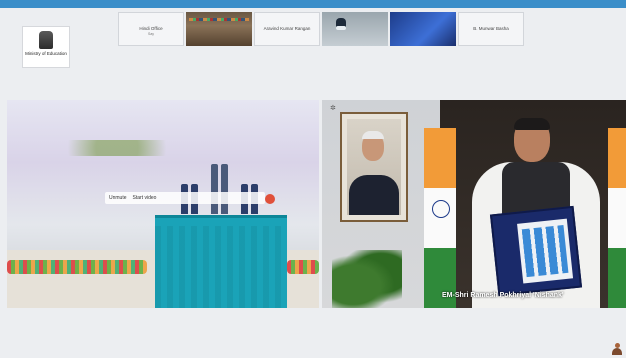 The image size is (626, 358). Describe the element at coordinates (46, 40) in the screenshot. I see `emblem-icon` at that location.